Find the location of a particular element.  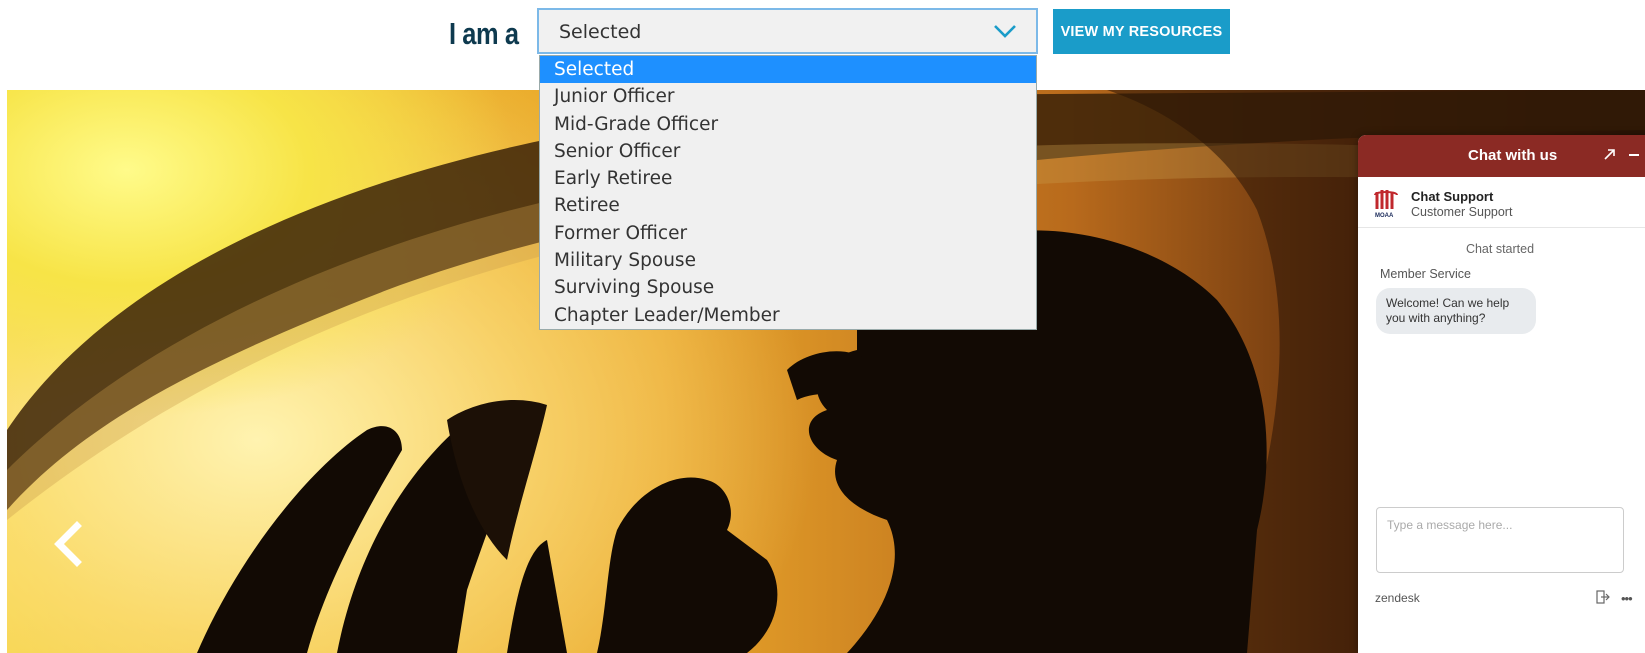

dropdown-option: Former Officer is located at coordinates (788, 233).